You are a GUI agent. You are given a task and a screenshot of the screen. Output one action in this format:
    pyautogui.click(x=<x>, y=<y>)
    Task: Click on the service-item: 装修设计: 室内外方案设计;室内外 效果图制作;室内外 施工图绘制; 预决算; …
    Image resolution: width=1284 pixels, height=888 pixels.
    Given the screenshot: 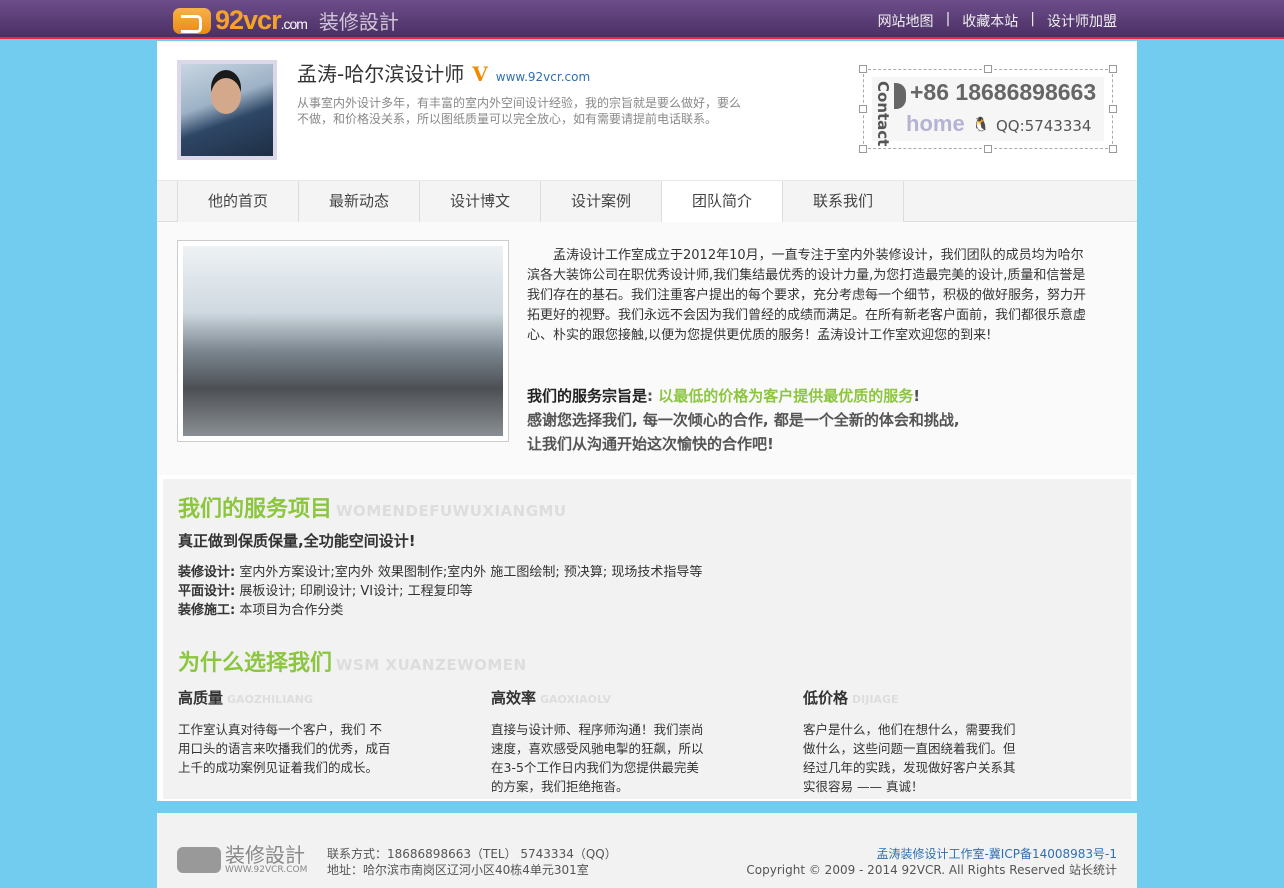 What is the action you would take?
    pyautogui.click(x=440, y=572)
    